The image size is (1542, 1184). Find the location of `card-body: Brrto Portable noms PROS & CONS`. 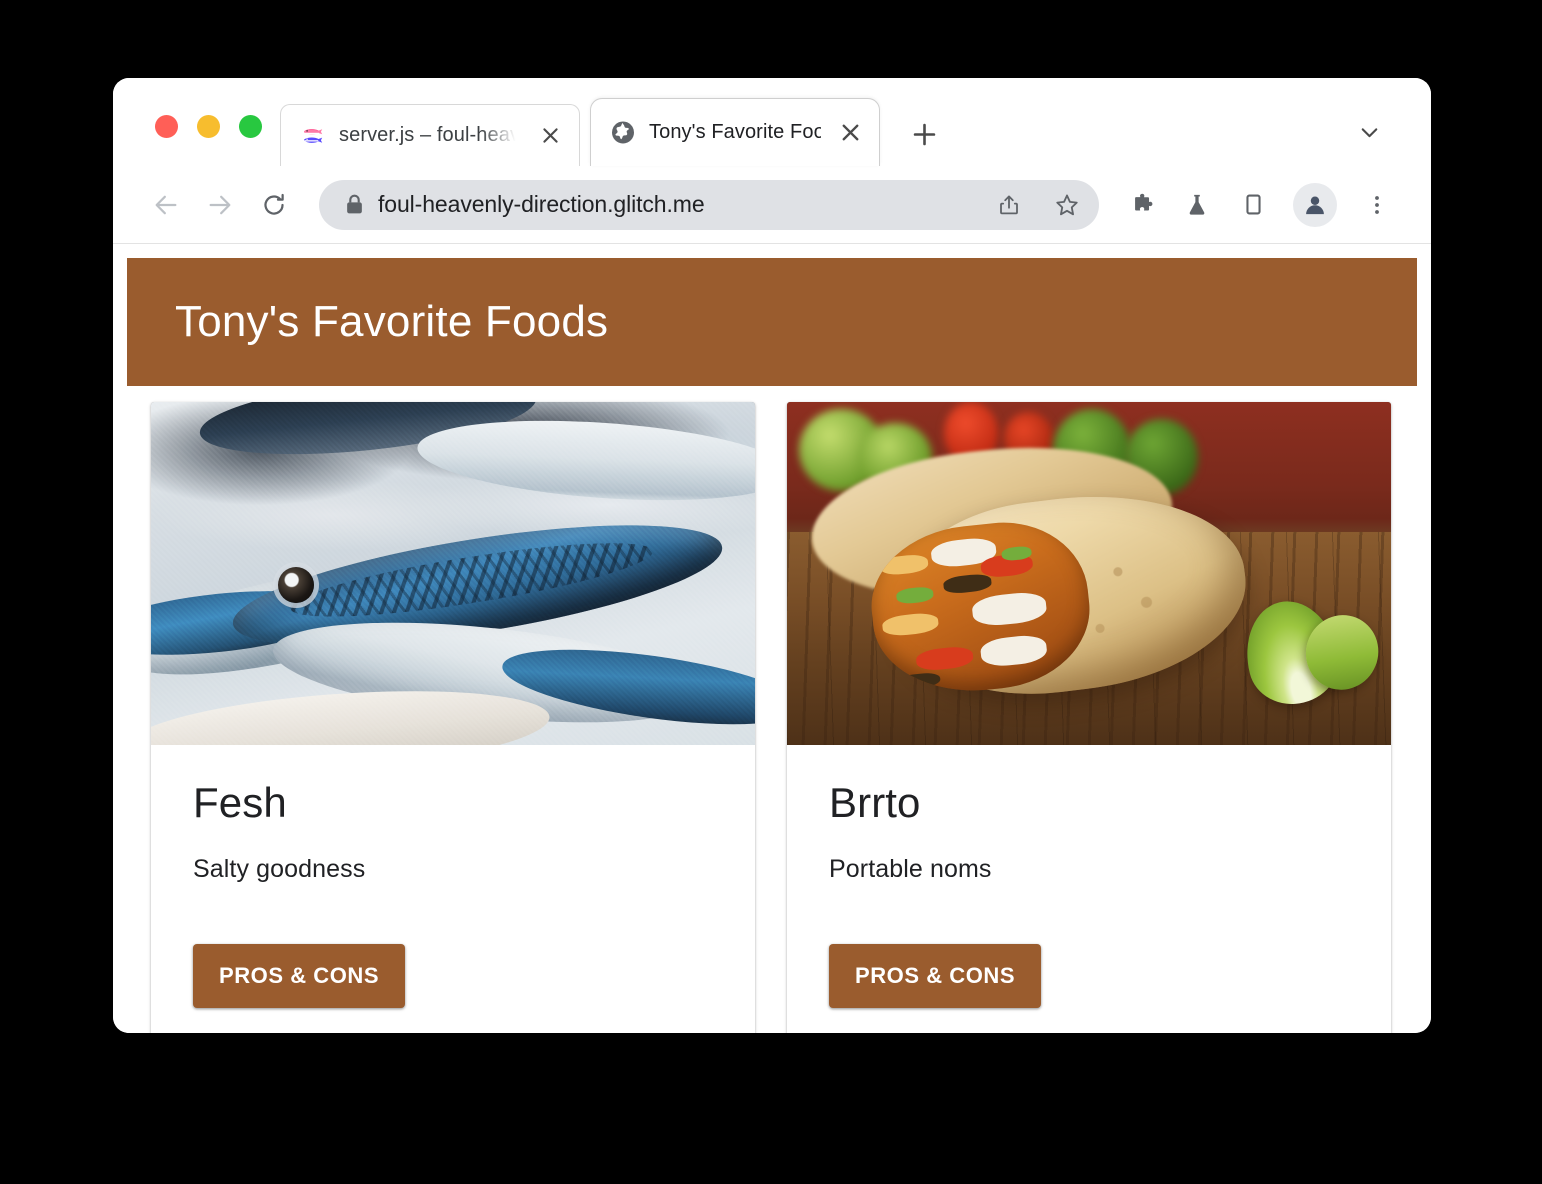

card-body: Brrto Portable noms PROS & CONS is located at coordinates (1089, 889).